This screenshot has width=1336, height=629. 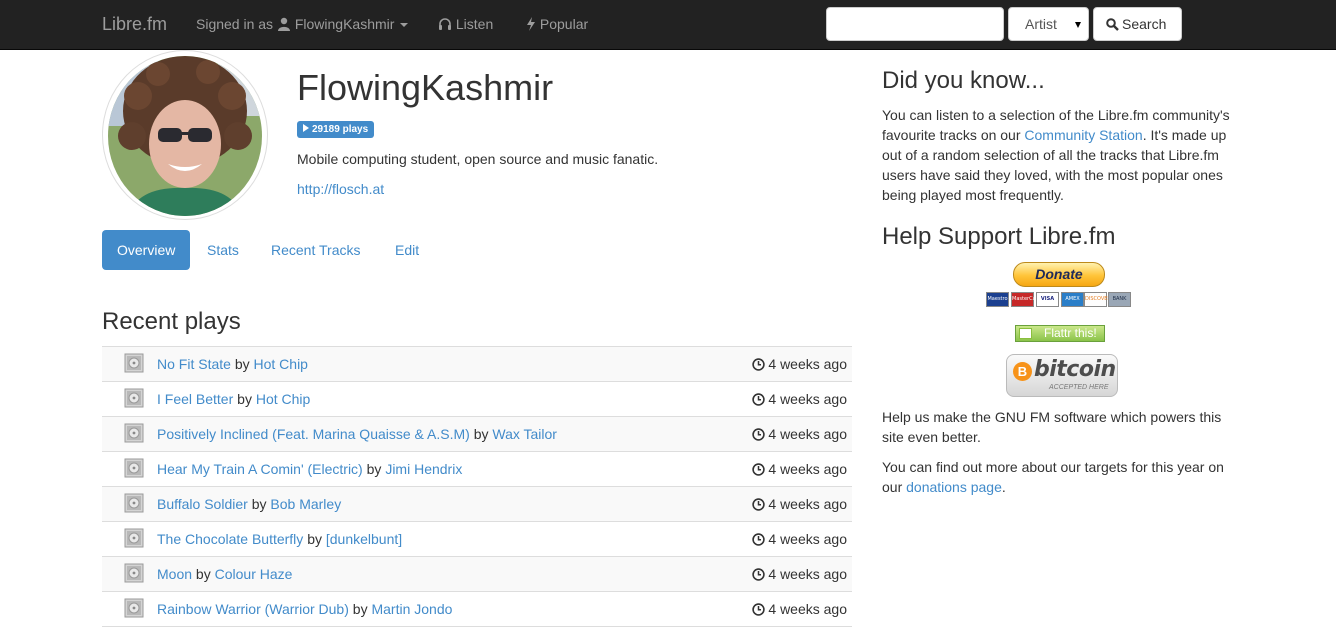 I want to click on artist-link: Bob Marley, so click(x=305, y=504).